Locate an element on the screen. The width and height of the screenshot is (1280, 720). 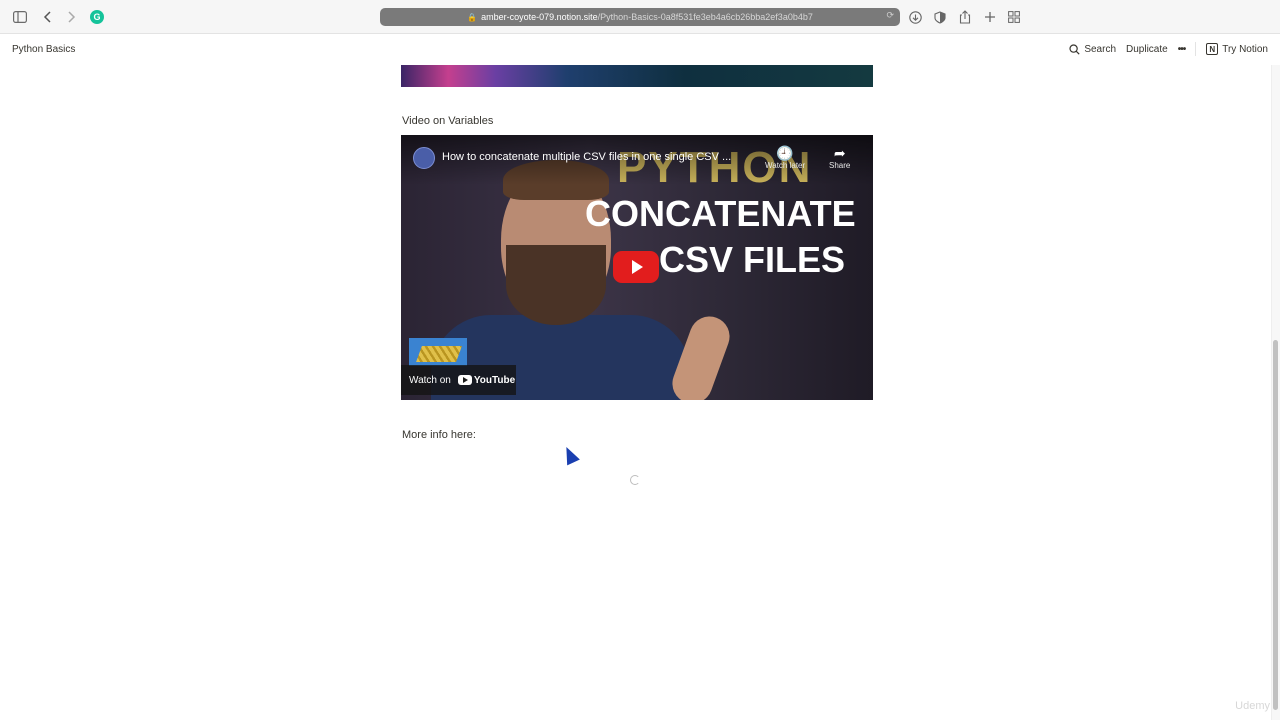
udemy-watermark: Udemy is located at coordinates (1252, 706).